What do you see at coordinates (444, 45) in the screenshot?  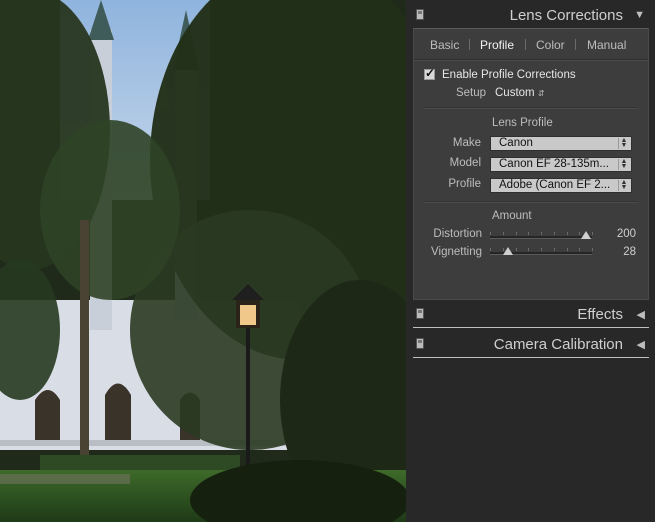 I see `tab-basic: Basic` at bounding box center [444, 45].